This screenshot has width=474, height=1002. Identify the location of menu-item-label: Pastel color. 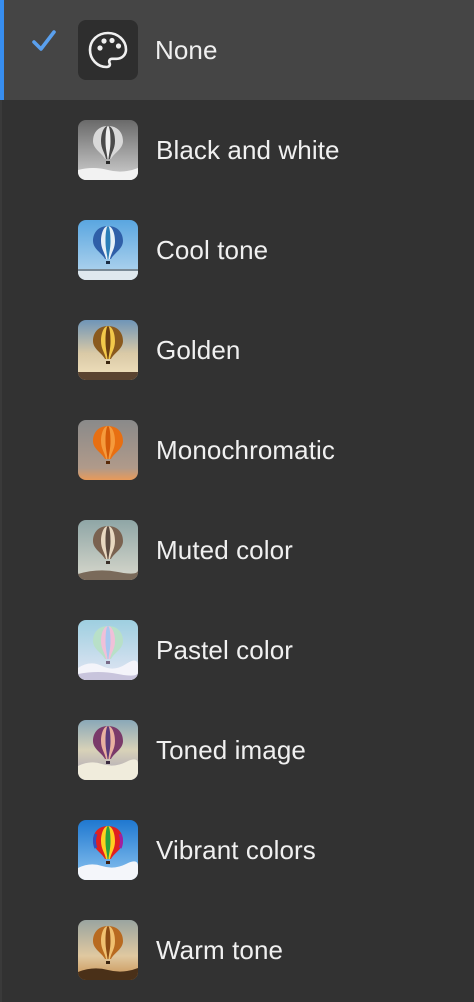
(225, 650).